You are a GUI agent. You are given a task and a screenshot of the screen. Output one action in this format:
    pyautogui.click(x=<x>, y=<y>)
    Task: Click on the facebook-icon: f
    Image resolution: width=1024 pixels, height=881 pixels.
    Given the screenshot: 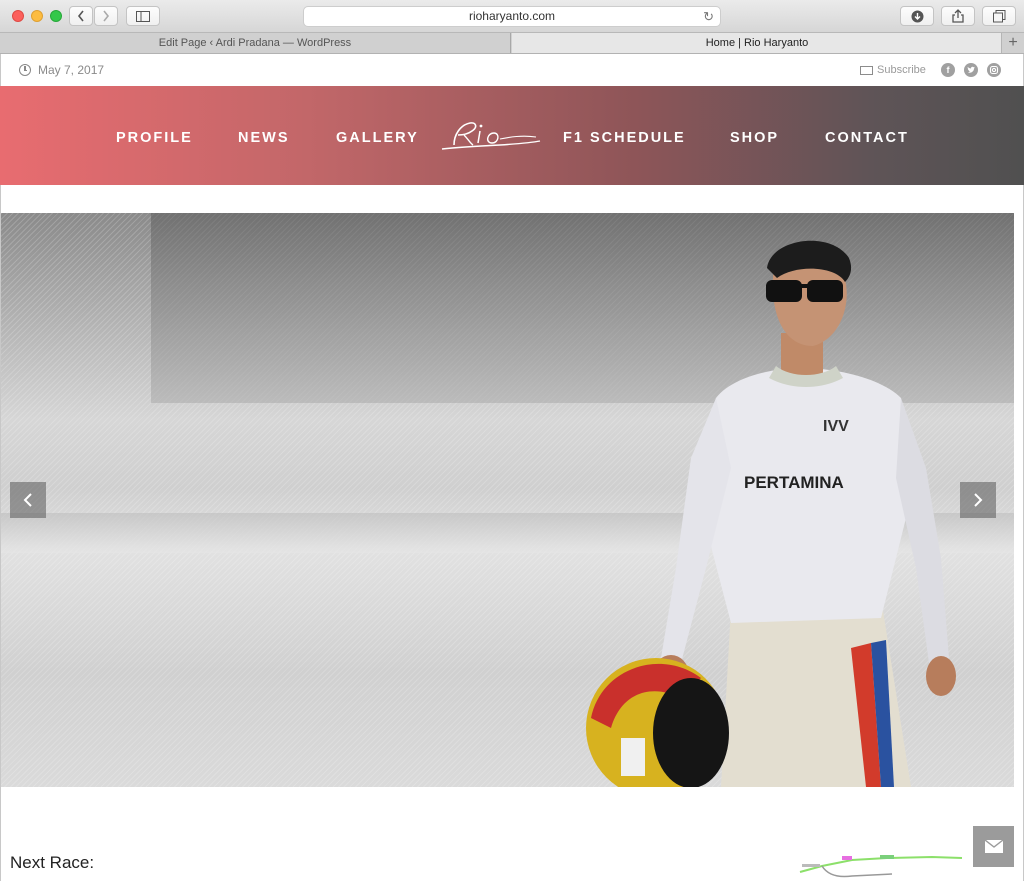 What is the action you would take?
    pyautogui.click(x=948, y=70)
    